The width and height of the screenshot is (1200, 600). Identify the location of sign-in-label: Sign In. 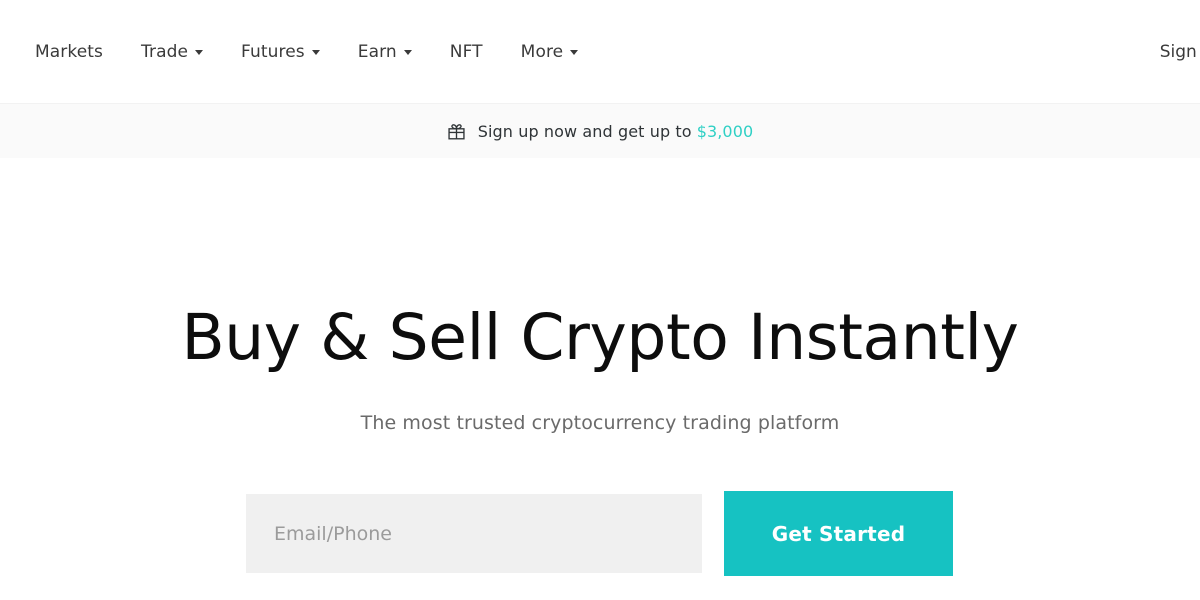
(1179, 51).